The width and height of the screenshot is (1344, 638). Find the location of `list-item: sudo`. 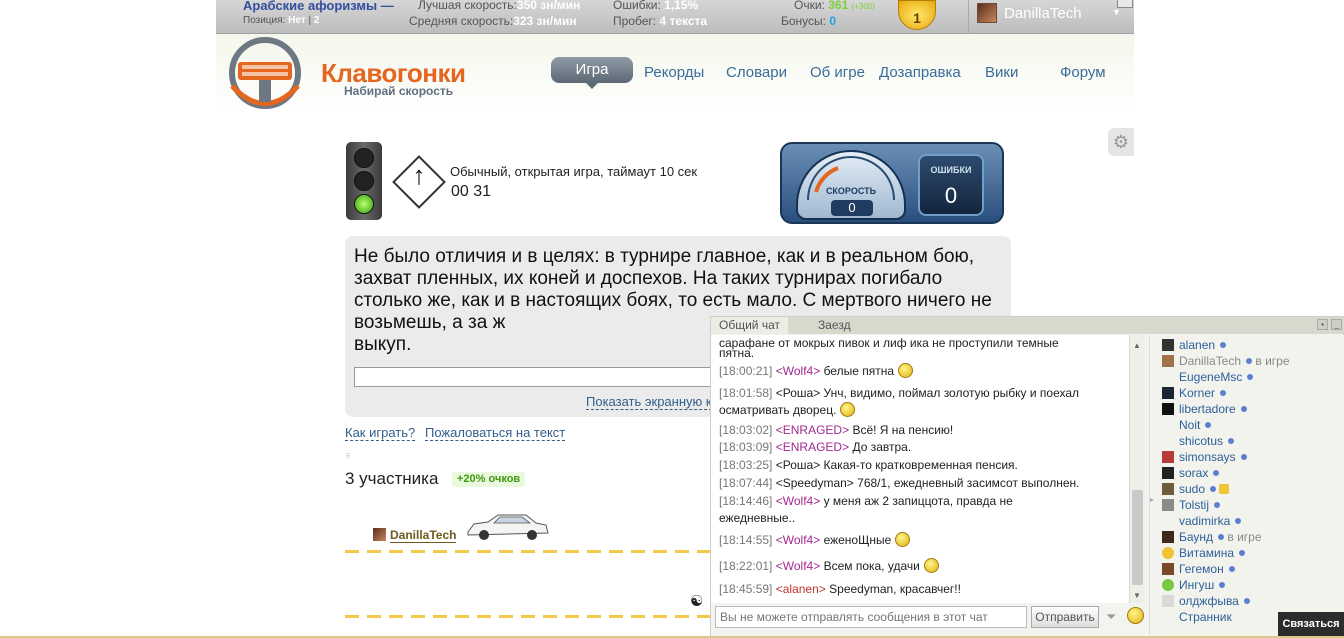

list-item: sudo is located at coordinates (1252, 489).